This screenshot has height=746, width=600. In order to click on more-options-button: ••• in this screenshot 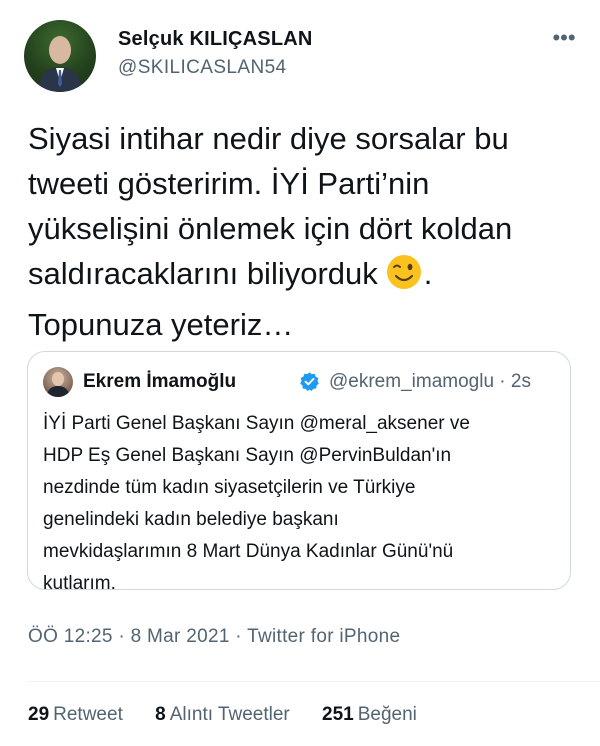, I will do `click(564, 38)`.